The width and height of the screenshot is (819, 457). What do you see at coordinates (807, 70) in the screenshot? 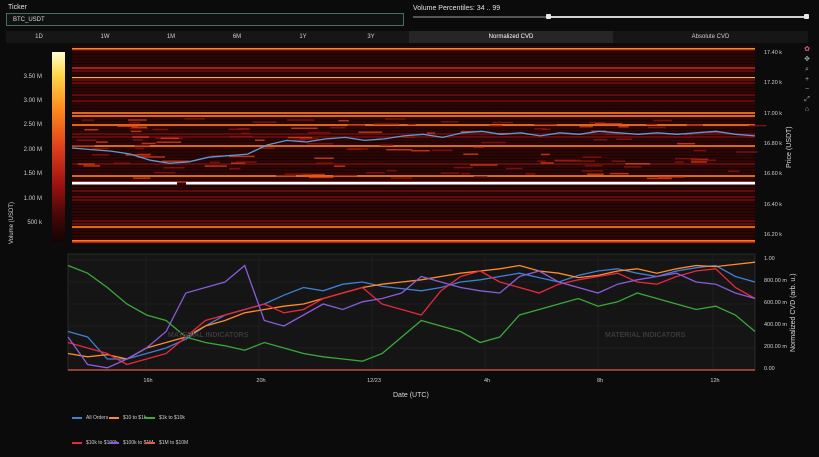
I see `zoom-icon: ⌕` at bounding box center [807, 70].